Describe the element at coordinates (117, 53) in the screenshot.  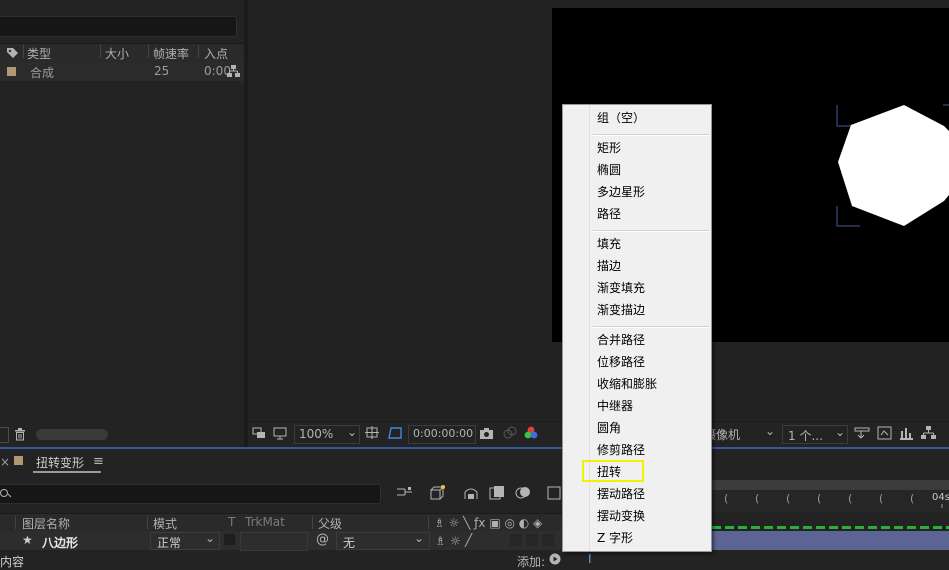
I see `column-size: 大小` at that location.